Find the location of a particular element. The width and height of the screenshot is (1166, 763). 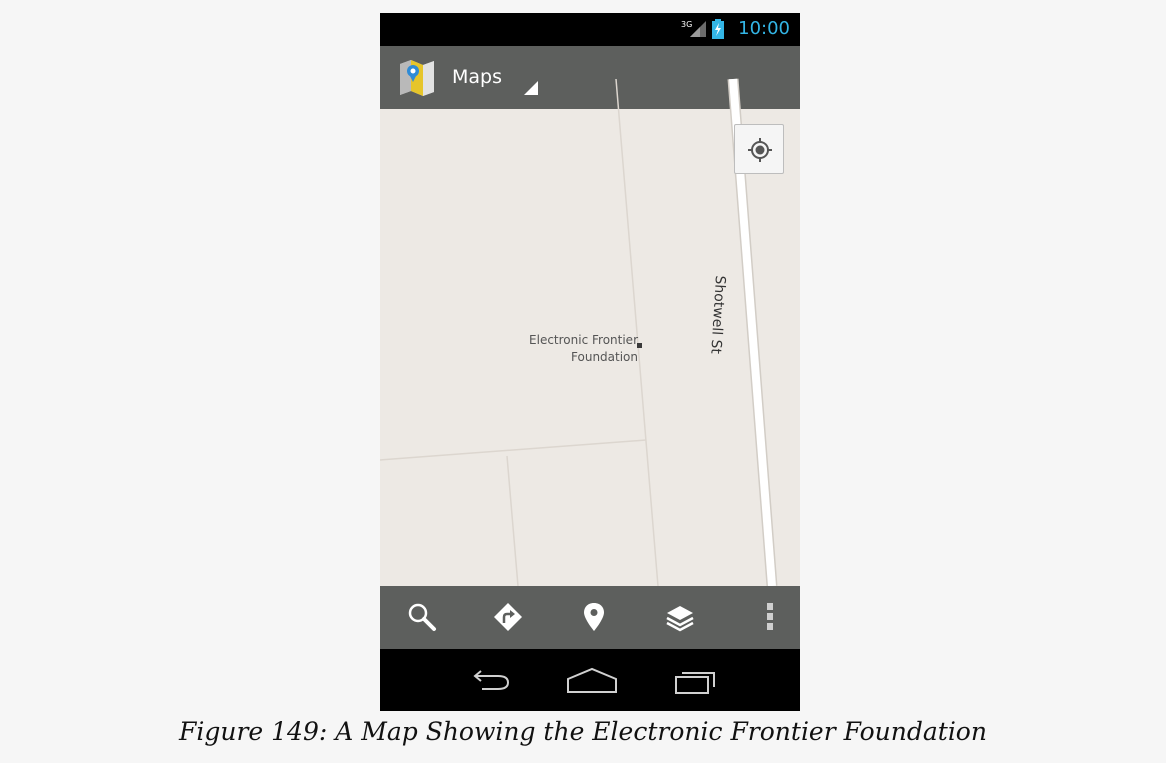

my-location-icon is located at coordinates (760, 150).